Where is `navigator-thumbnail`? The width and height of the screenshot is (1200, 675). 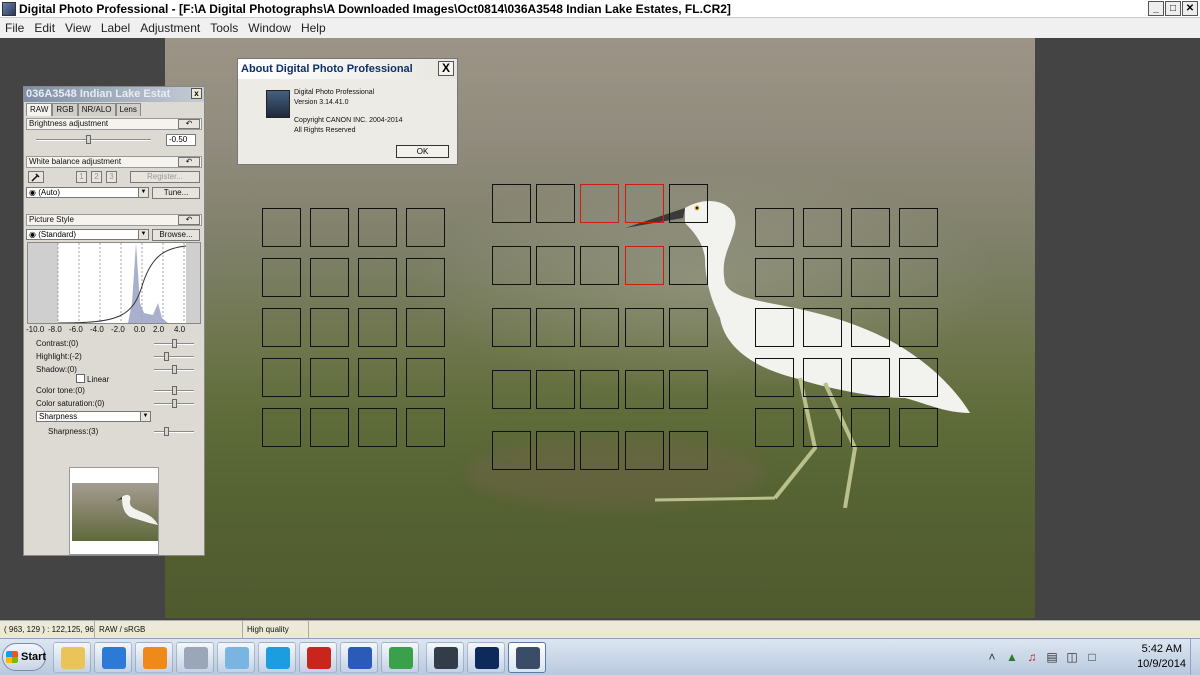 navigator-thumbnail is located at coordinates (114, 511).